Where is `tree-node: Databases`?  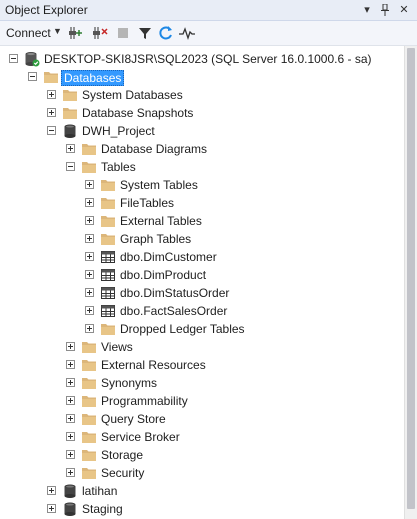 tree-node: Databases is located at coordinates (202, 77).